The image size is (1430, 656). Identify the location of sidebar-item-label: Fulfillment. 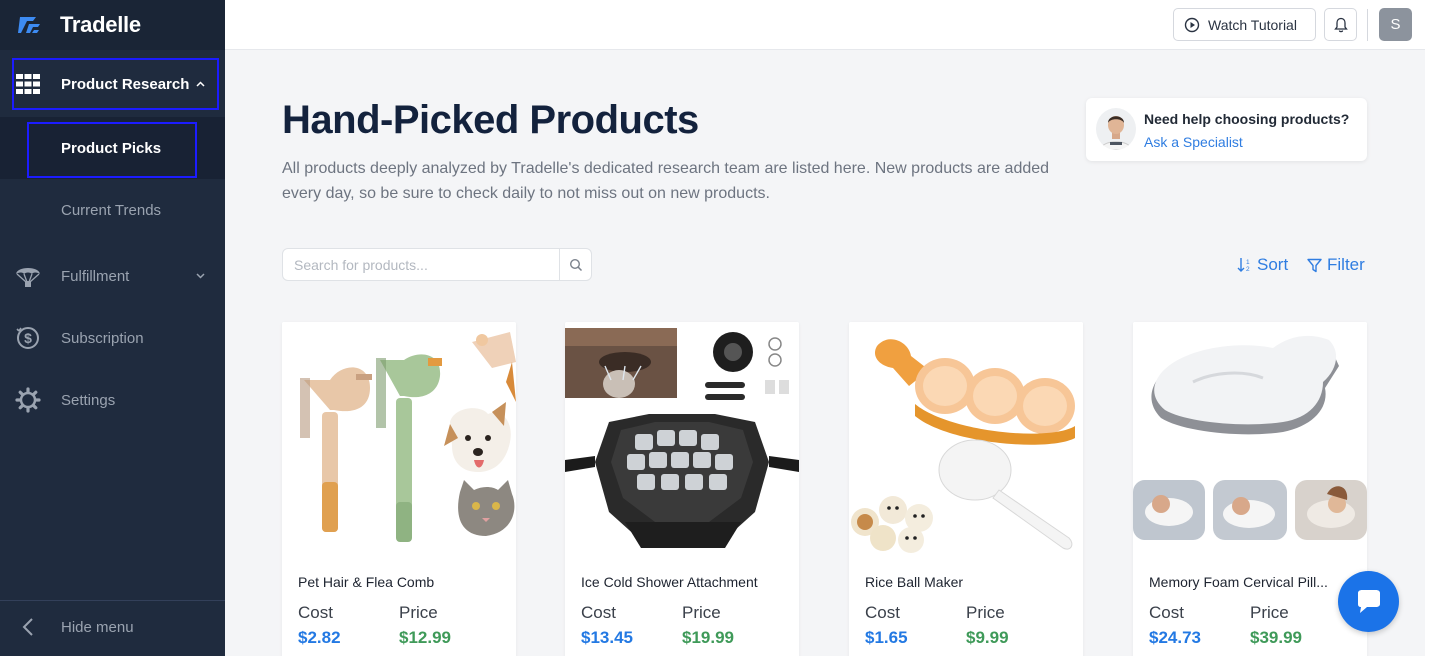
(95, 276).